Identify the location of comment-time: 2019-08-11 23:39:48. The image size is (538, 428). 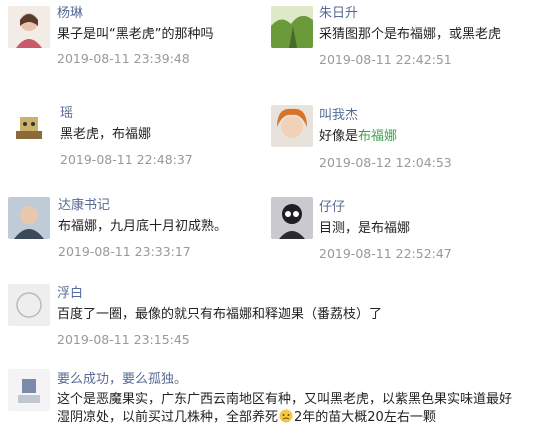
(123, 58).